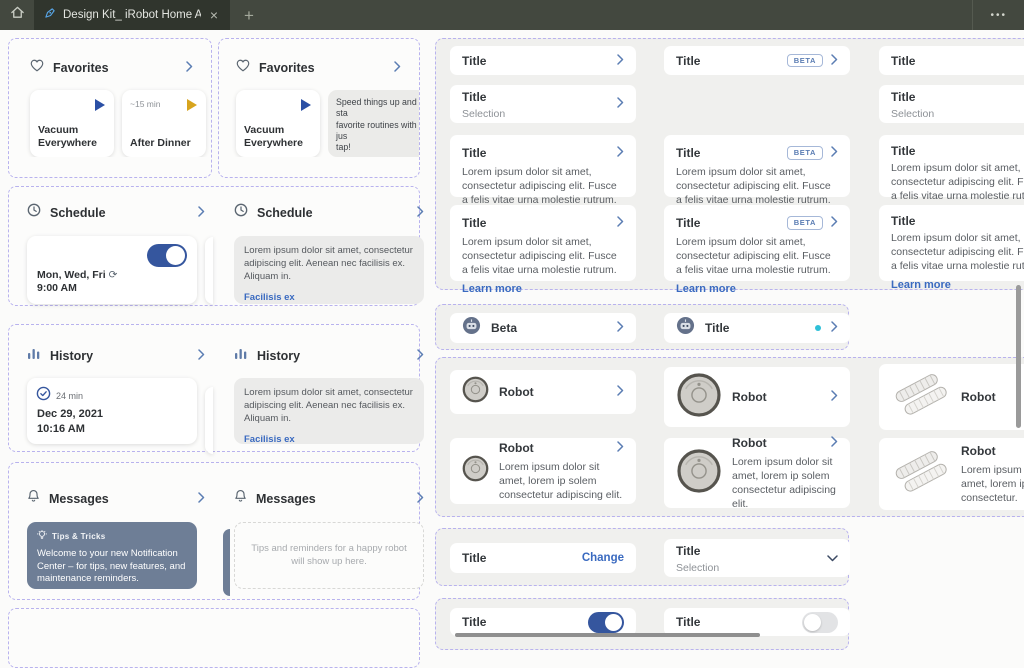  I want to click on bell-icon, so click(240, 498).